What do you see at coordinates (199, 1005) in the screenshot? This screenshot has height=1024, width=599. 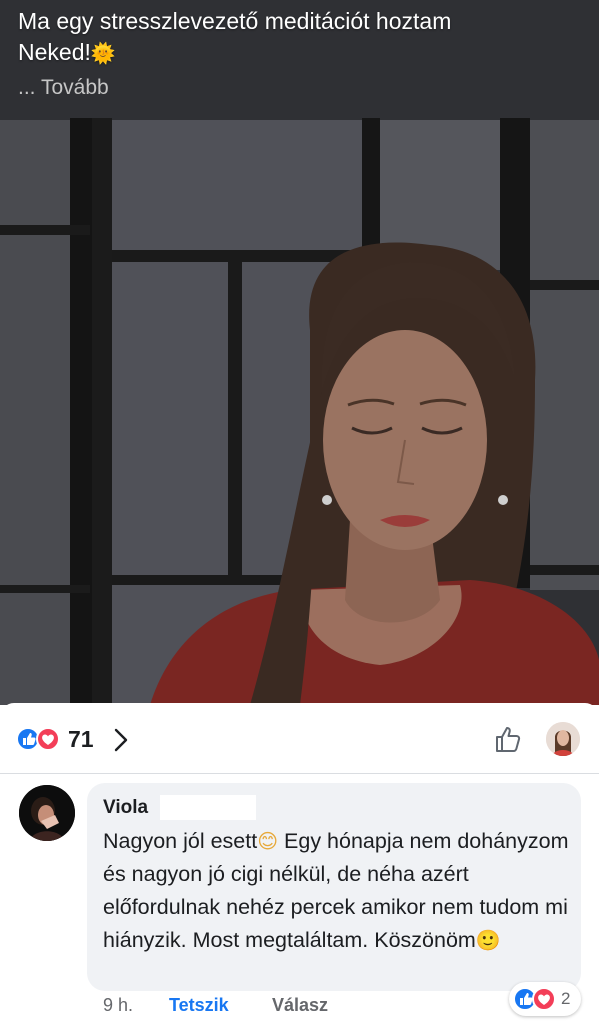 I see `comment-like-button: Tetszik` at bounding box center [199, 1005].